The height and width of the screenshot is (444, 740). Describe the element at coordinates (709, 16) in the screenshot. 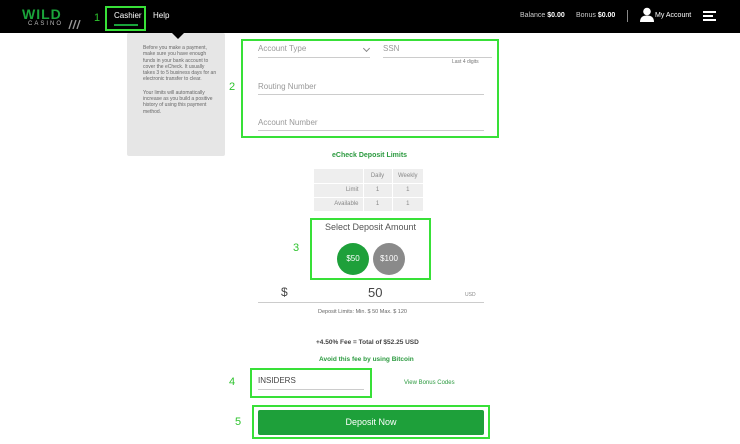

I see `hamburger-menu-icon` at that location.